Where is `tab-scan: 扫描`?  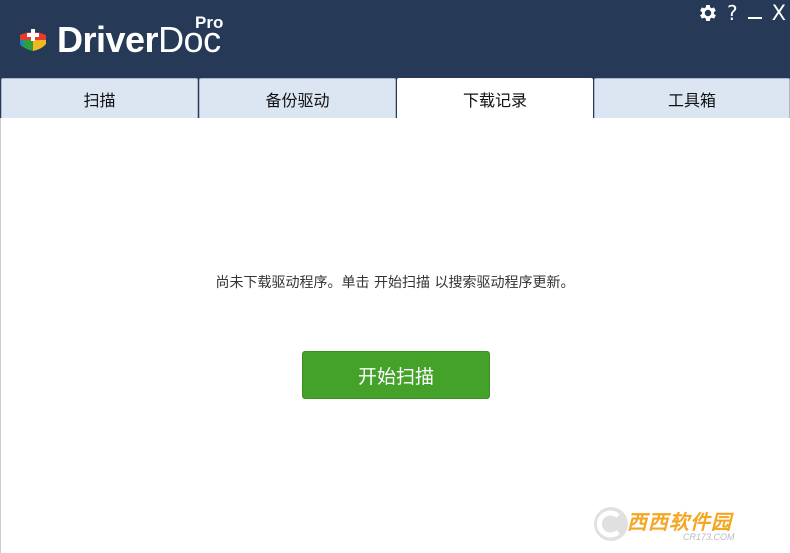
tab-scan: 扫描 is located at coordinates (99, 98).